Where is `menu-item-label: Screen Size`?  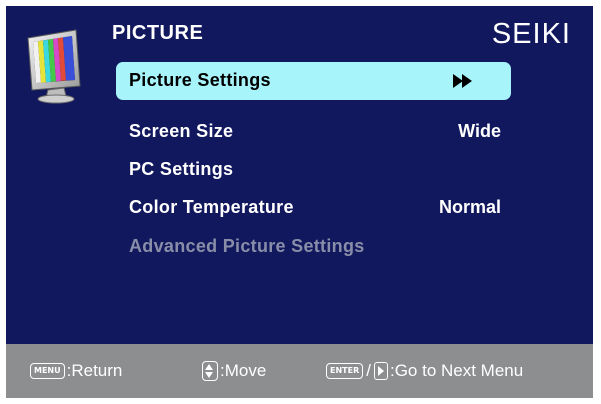
menu-item-label: Screen Size is located at coordinates (181, 131).